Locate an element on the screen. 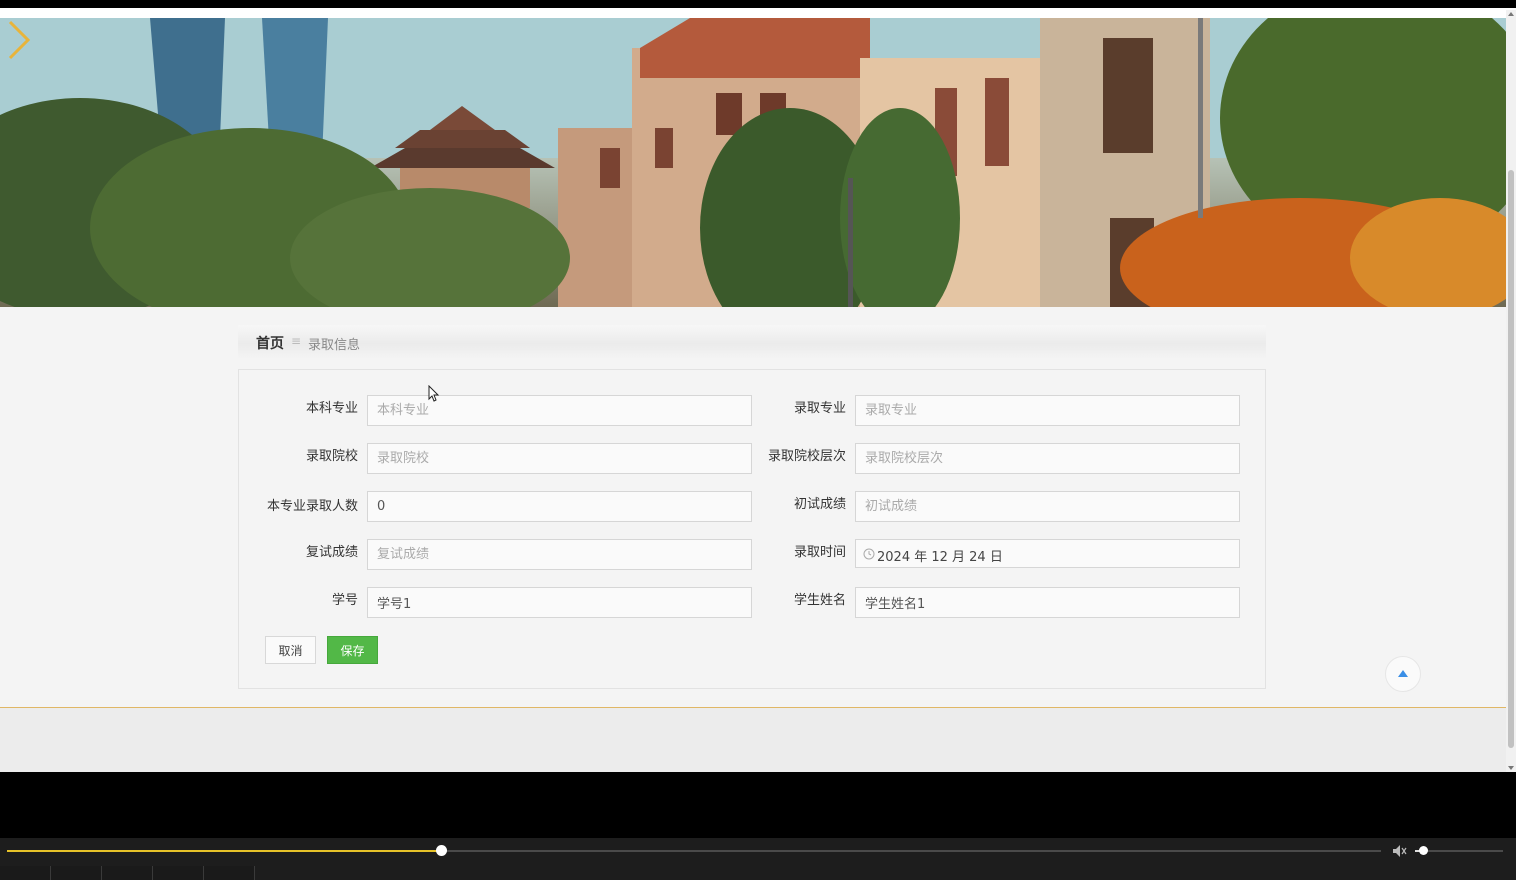  speaker-icon is located at coordinates (1400, 851).